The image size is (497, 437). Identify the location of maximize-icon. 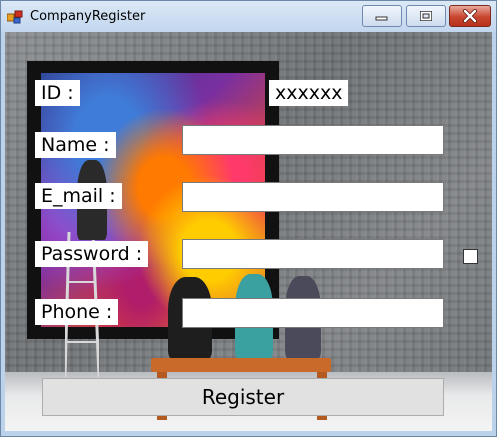
(426, 16).